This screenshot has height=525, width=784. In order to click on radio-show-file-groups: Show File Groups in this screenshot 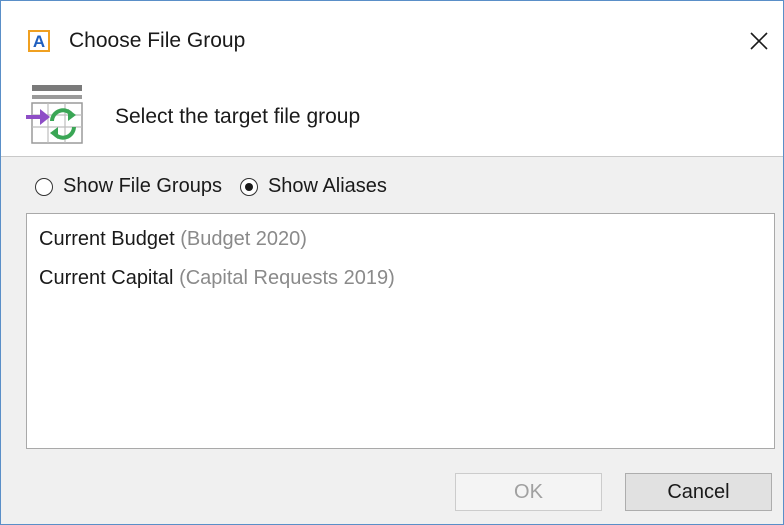, I will do `click(128, 186)`.